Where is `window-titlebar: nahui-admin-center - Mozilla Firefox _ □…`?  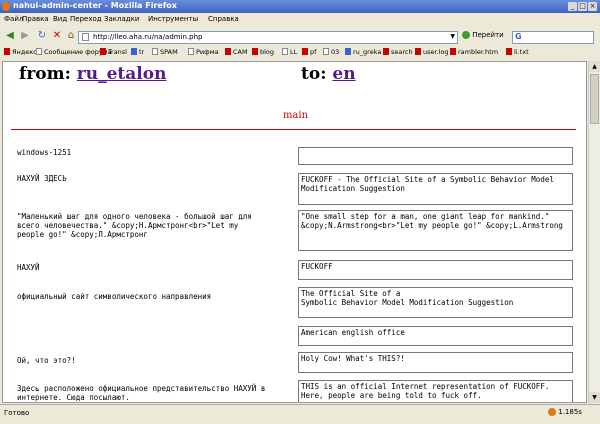 window-titlebar: nahui-admin-center - Mozilla Firefox _ □… is located at coordinates (300, 6).